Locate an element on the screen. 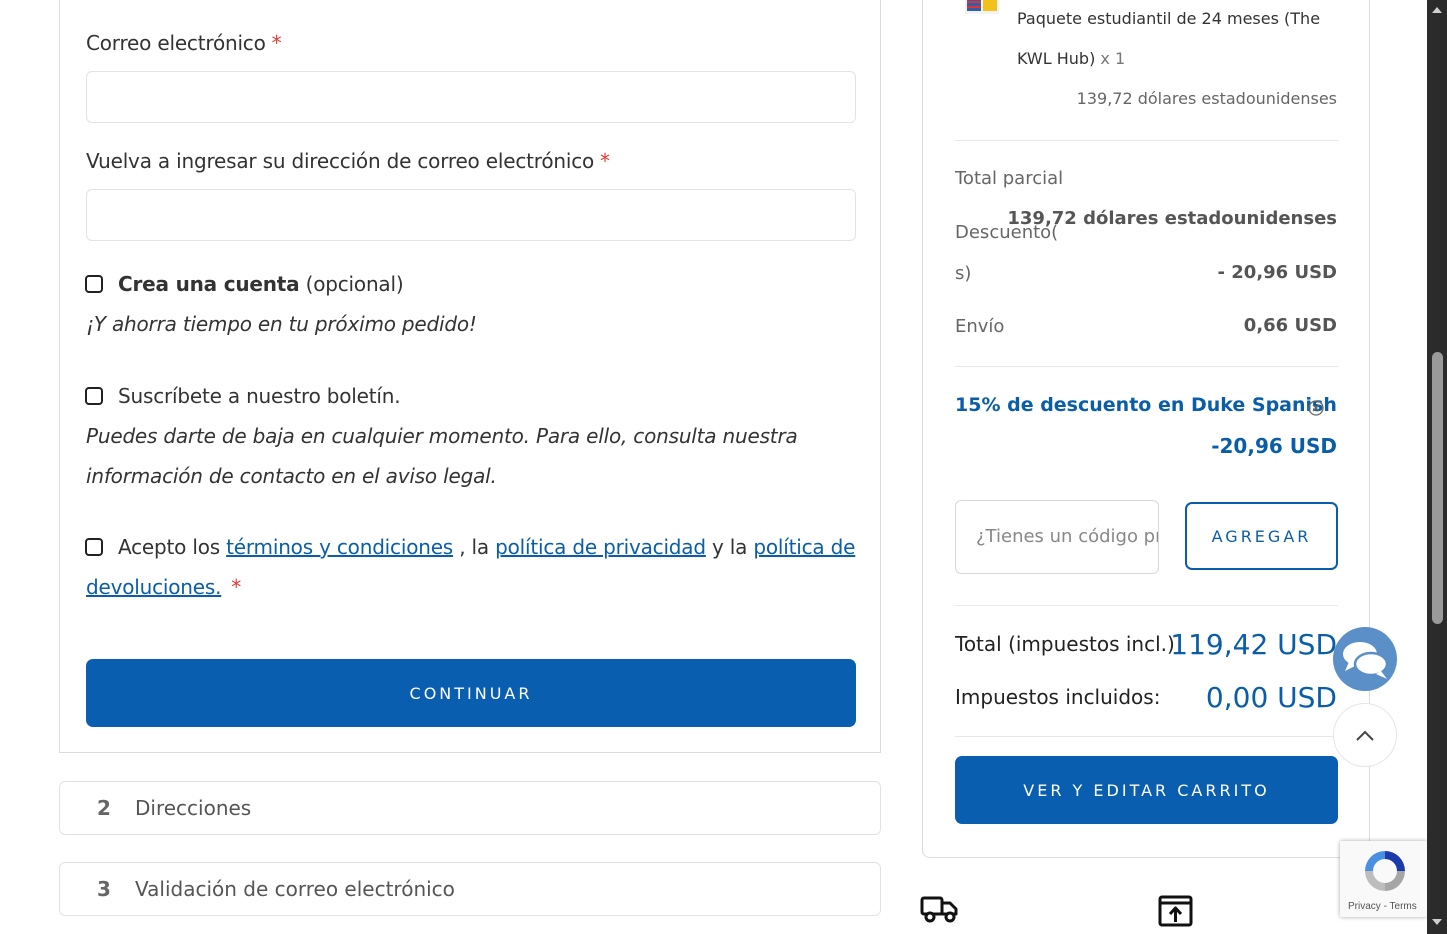 Image resolution: width=1447 pixels, height=934 pixels. email-label: Correo electrónico * is located at coordinates (184, 43).